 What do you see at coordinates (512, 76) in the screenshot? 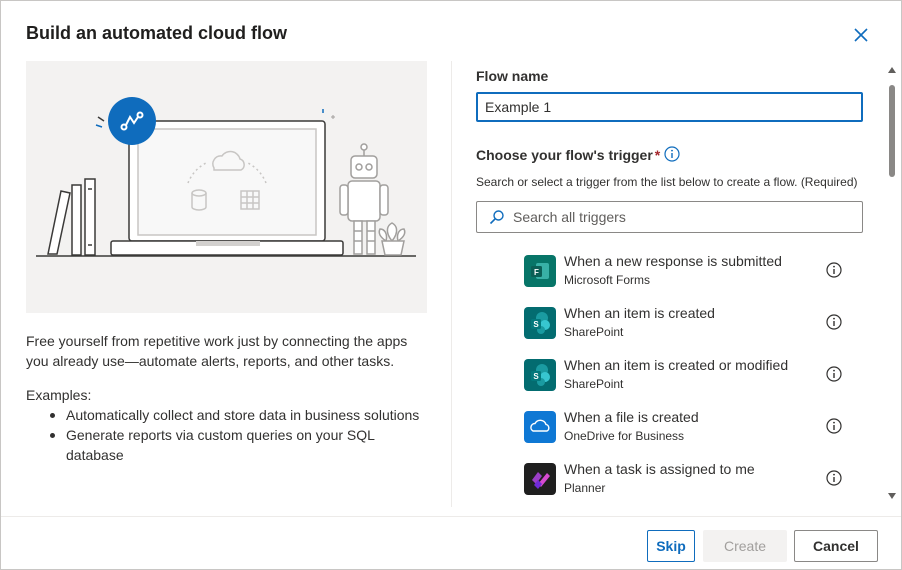
I see `flow-name-label: Flow name` at bounding box center [512, 76].